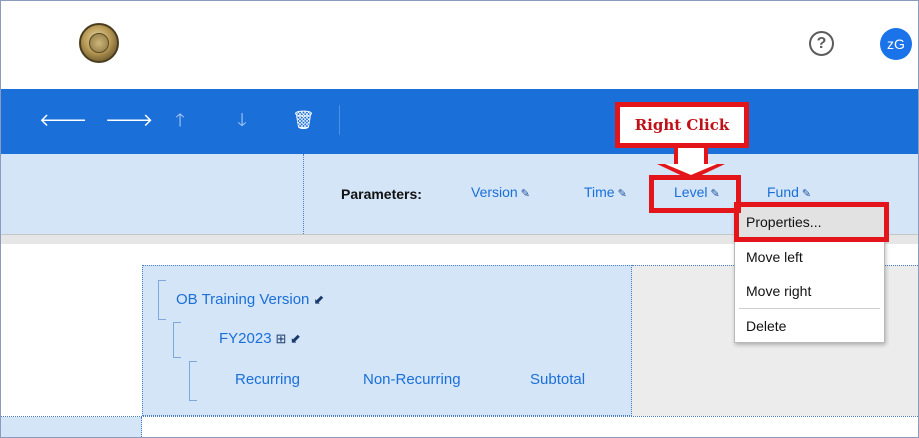 Image resolution: width=919 pixels, height=438 pixels. What do you see at coordinates (809, 326) in the screenshot?
I see `menu-item-delete: Delete` at bounding box center [809, 326].